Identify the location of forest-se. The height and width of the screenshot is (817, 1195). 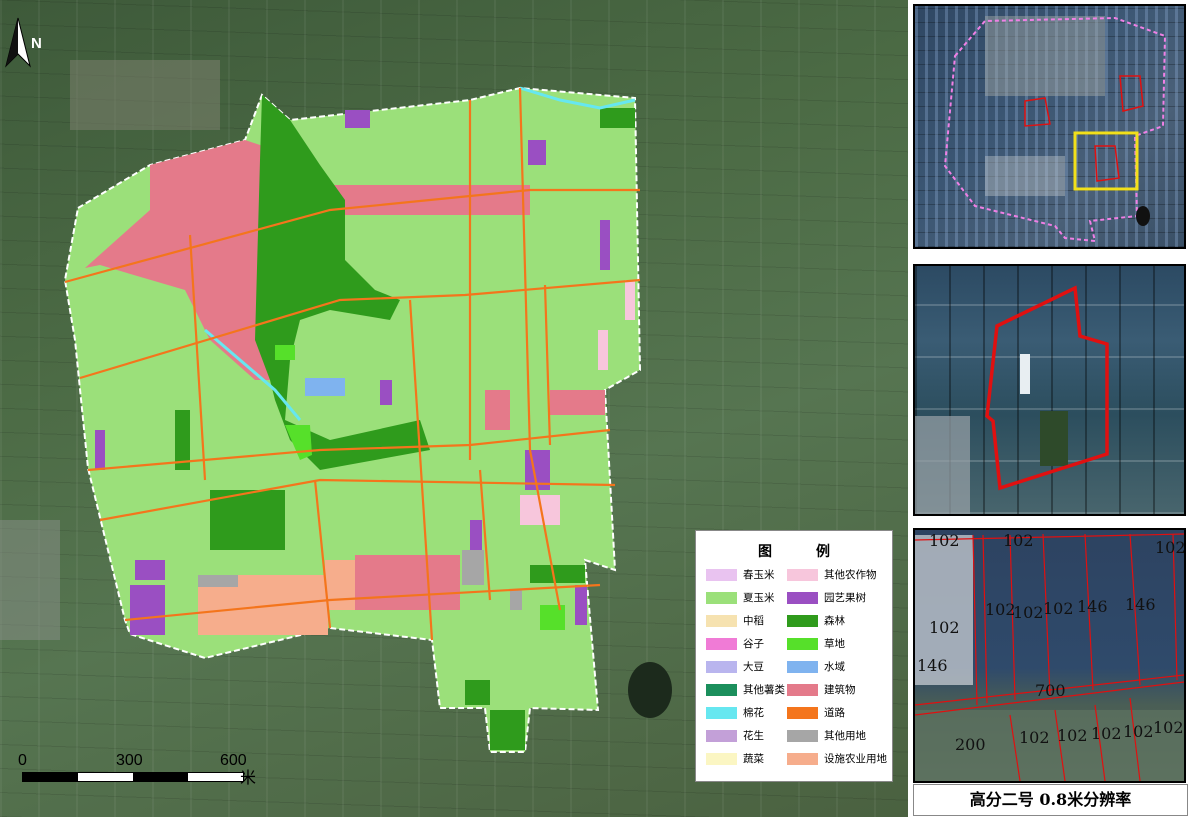
(557, 574).